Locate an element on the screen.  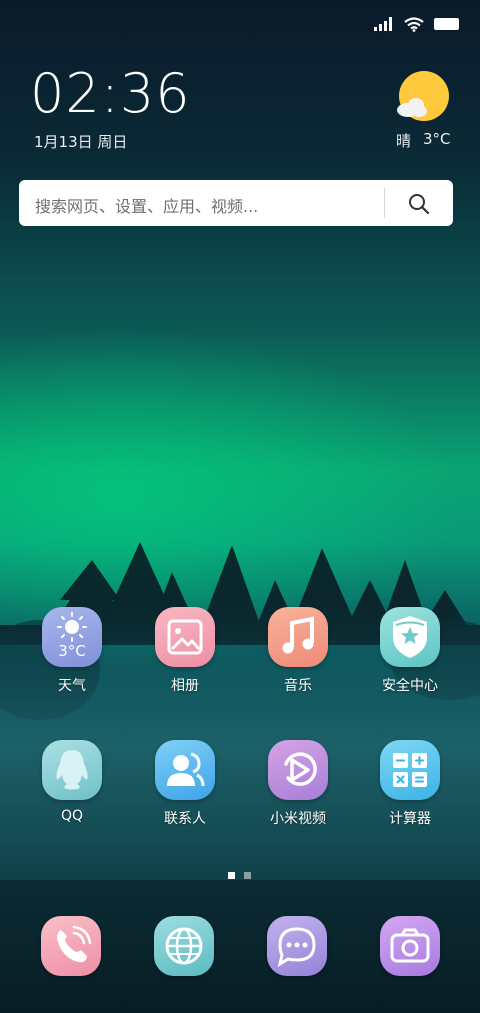
search-divider is located at coordinates (384, 203).